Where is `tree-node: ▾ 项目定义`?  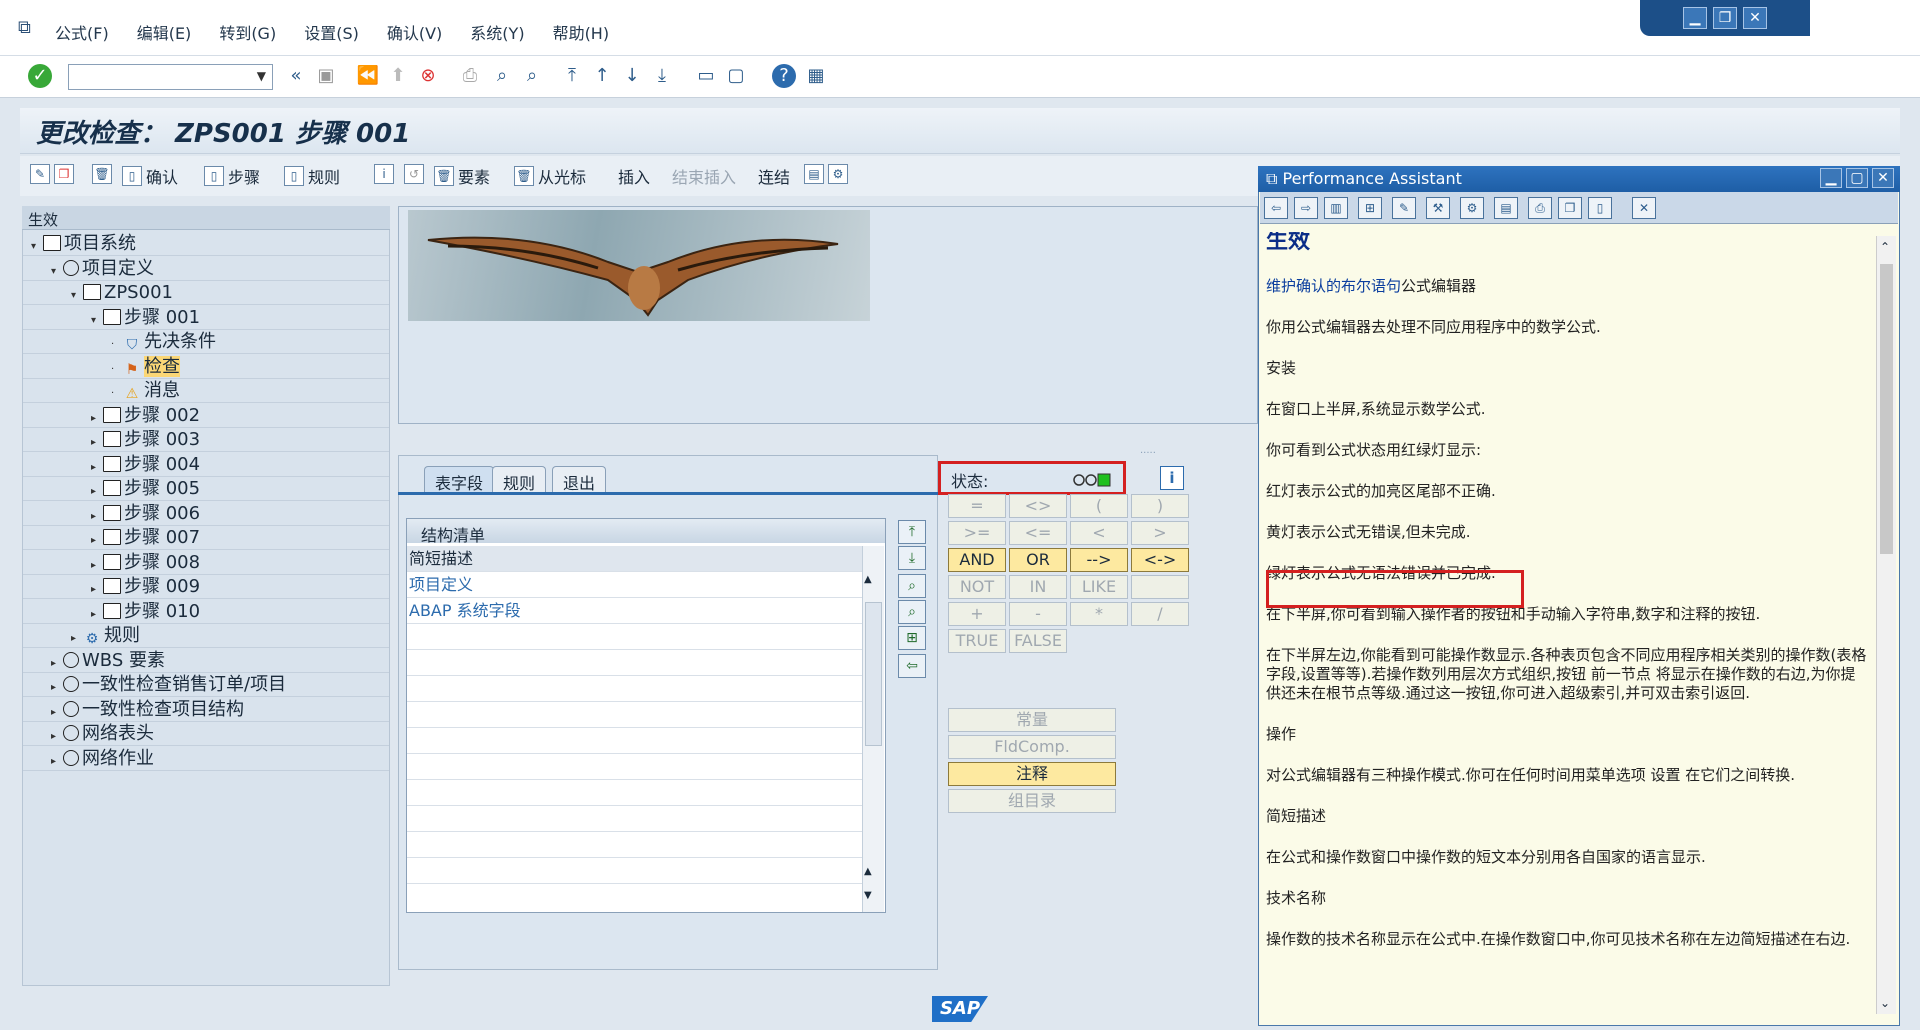 tree-node: ▾ 项目定义 is located at coordinates (206, 269).